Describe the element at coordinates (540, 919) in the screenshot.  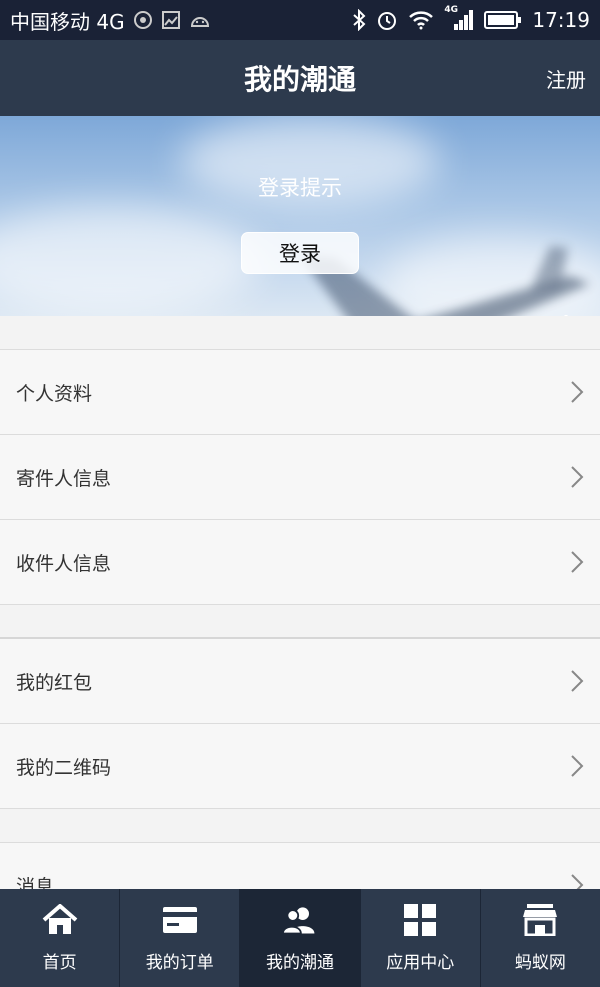
I see `store-icon` at that location.